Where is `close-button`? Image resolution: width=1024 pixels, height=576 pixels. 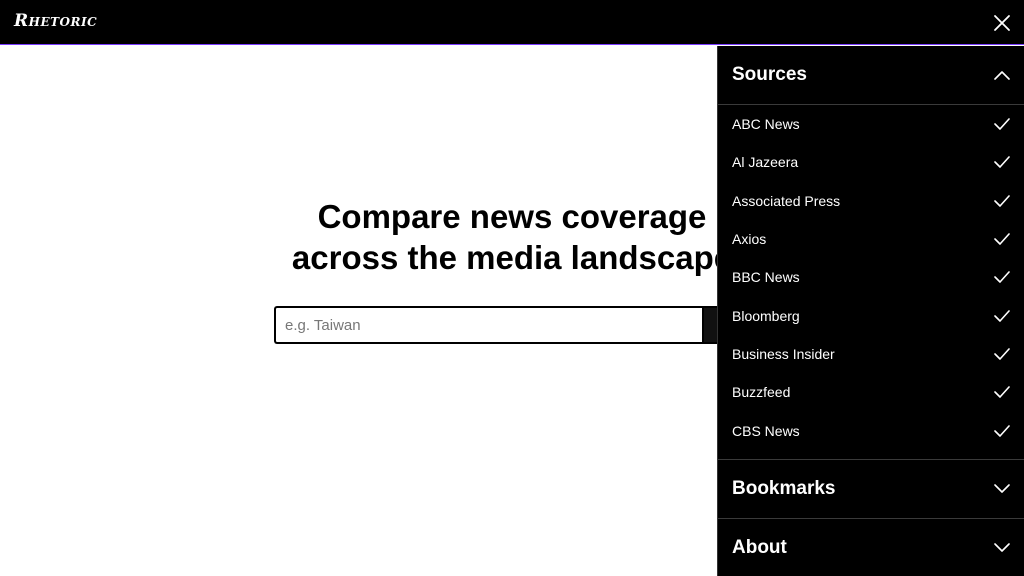
close-button is located at coordinates (1002, 23).